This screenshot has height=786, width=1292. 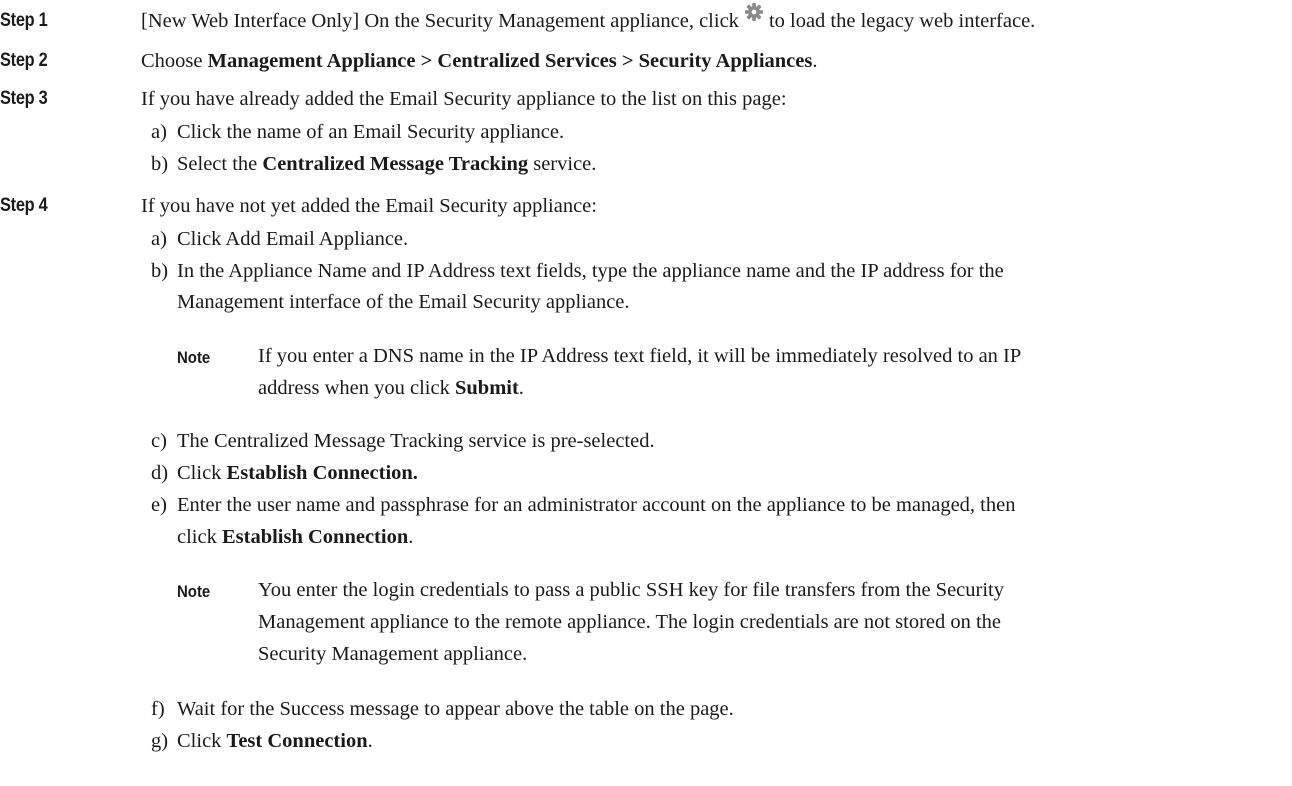 What do you see at coordinates (393, 654) in the screenshot?
I see `note-2-line3: Security Management appliance.` at bounding box center [393, 654].